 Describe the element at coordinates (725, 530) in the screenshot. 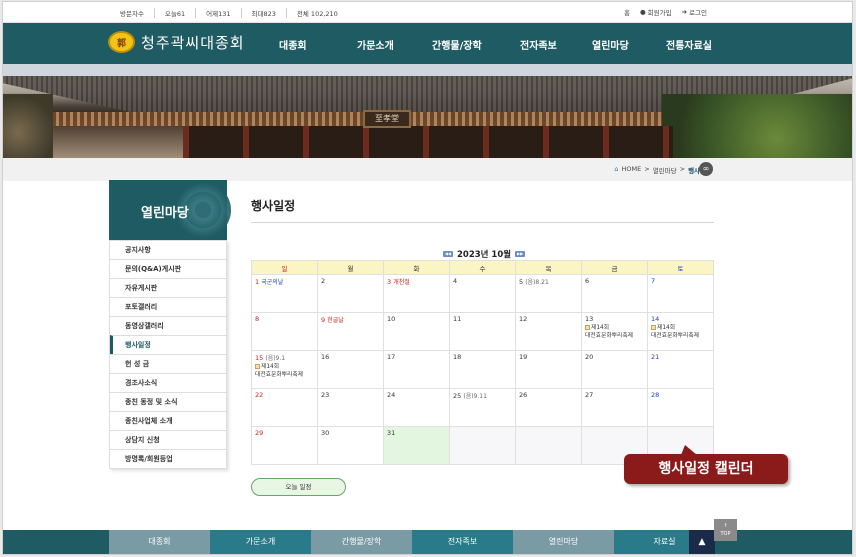

I see `top-button: ↑ TOP` at that location.